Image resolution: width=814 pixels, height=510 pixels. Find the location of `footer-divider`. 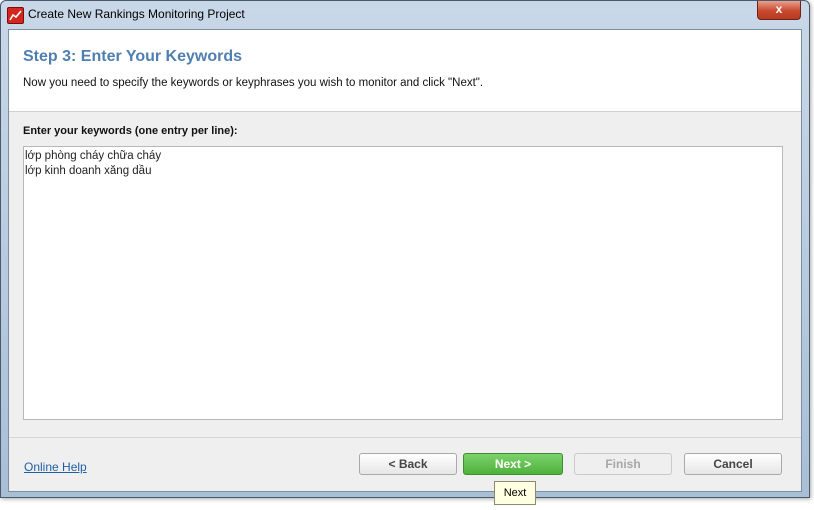

footer-divider is located at coordinates (405, 437).